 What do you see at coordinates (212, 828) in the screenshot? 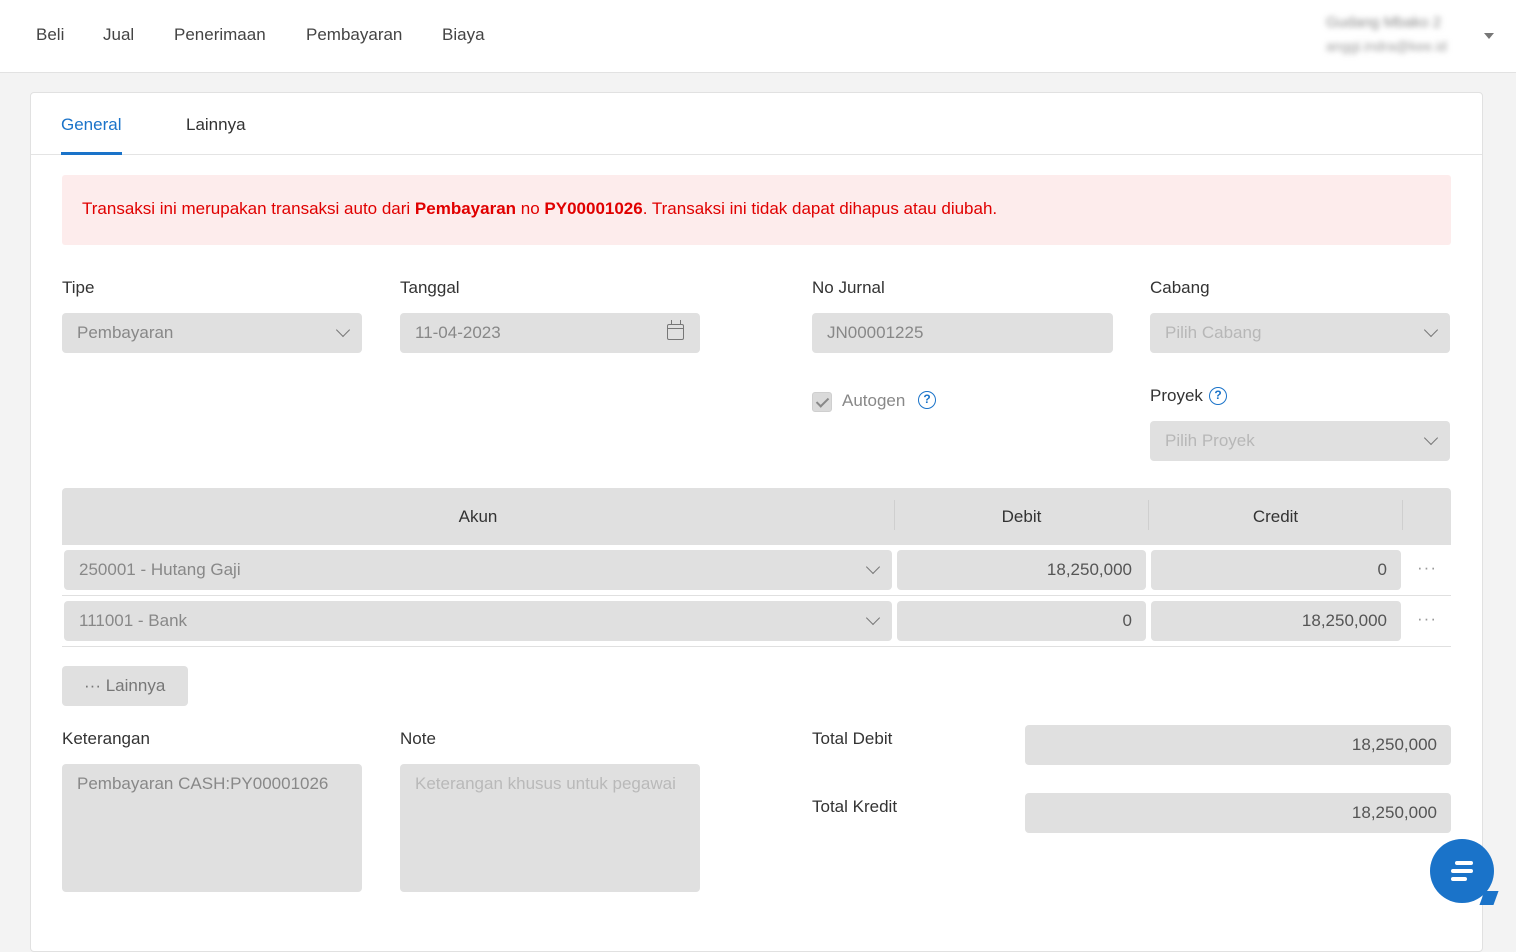
I see `keterangan-textarea: Pembayaran CASH:PY00001026` at bounding box center [212, 828].